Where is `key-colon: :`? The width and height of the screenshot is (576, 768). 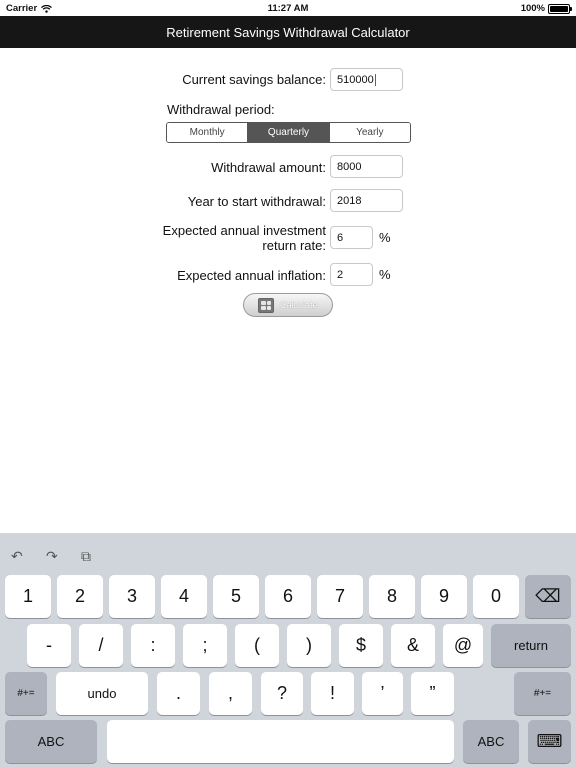
key-colon: : is located at coordinates (153, 645).